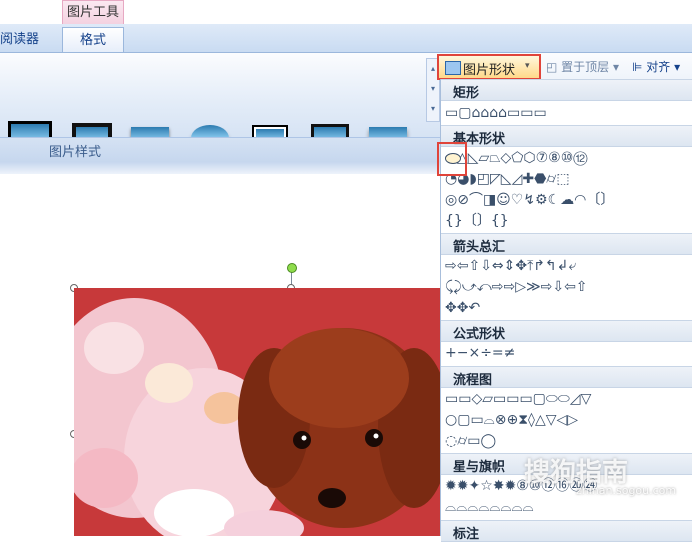 The width and height of the screenshot is (692, 542). I want to click on rotation-handle, so click(292, 268).